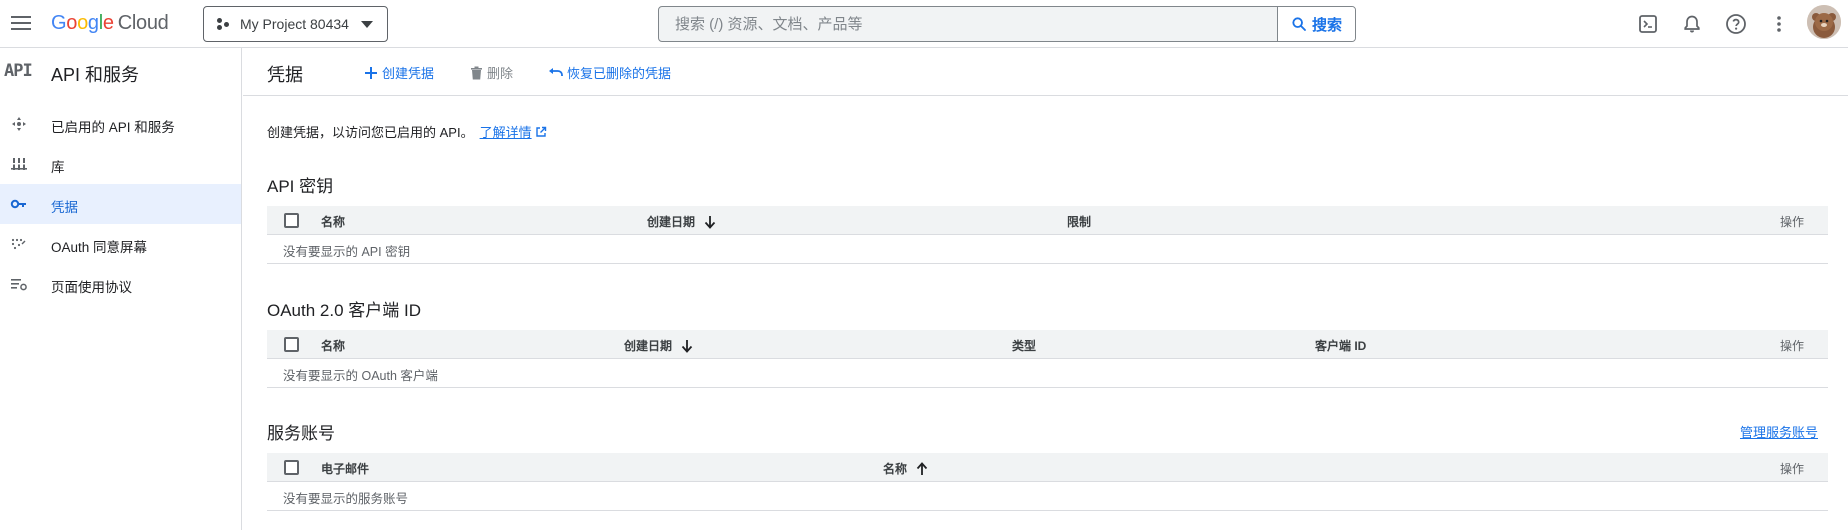  Describe the element at coordinates (1047, 496) in the screenshot. I see `service-accounts-empty-row: 没有要显示的服务账号` at that location.